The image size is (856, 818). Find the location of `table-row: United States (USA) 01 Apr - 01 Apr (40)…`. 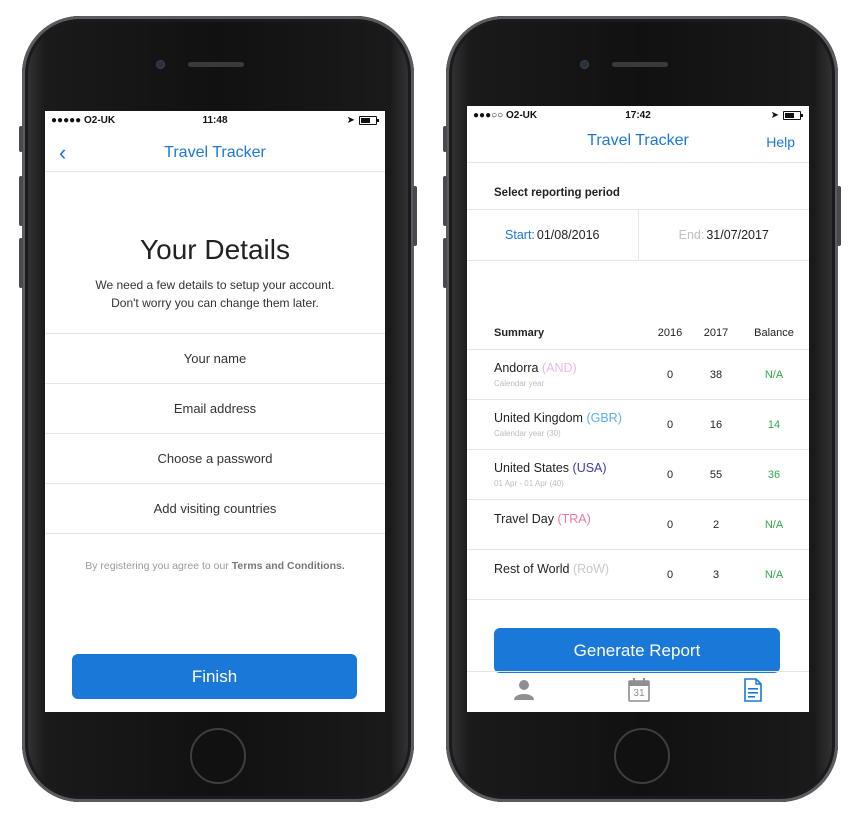

table-row: United States (USA) 01 Apr - 01 Apr (40)… is located at coordinates (638, 475).